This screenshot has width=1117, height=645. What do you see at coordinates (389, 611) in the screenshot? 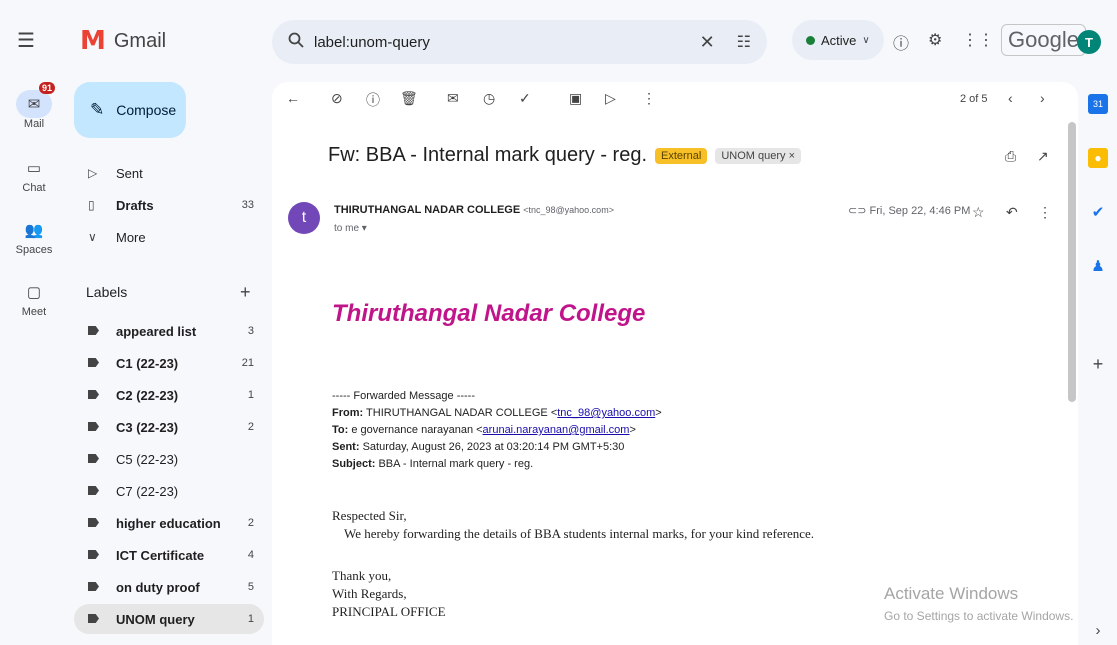
I see `office-line: PRINCIPAL OFFICE` at bounding box center [389, 611].